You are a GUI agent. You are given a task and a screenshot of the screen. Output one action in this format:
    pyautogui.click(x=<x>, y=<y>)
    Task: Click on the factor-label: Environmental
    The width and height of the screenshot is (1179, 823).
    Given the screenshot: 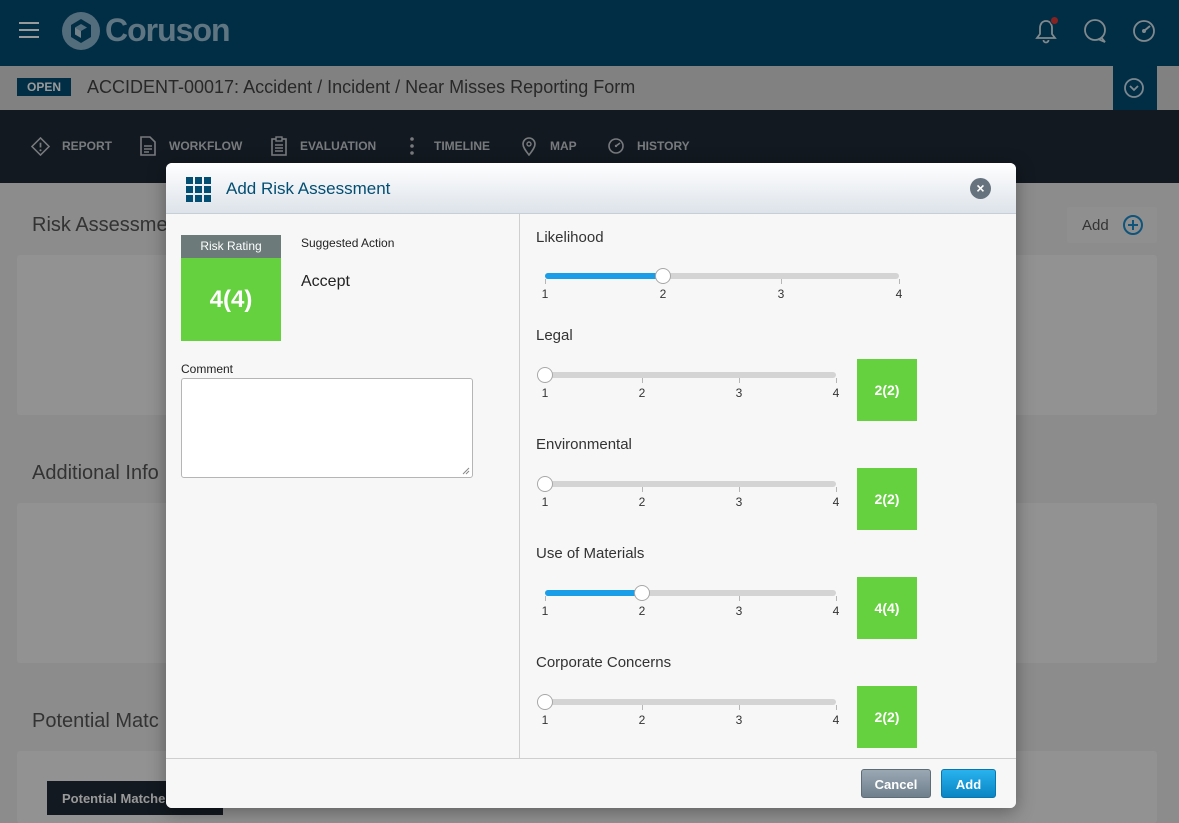 What is the action you would take?
    pyautogui.click(x=584, y=444)
    